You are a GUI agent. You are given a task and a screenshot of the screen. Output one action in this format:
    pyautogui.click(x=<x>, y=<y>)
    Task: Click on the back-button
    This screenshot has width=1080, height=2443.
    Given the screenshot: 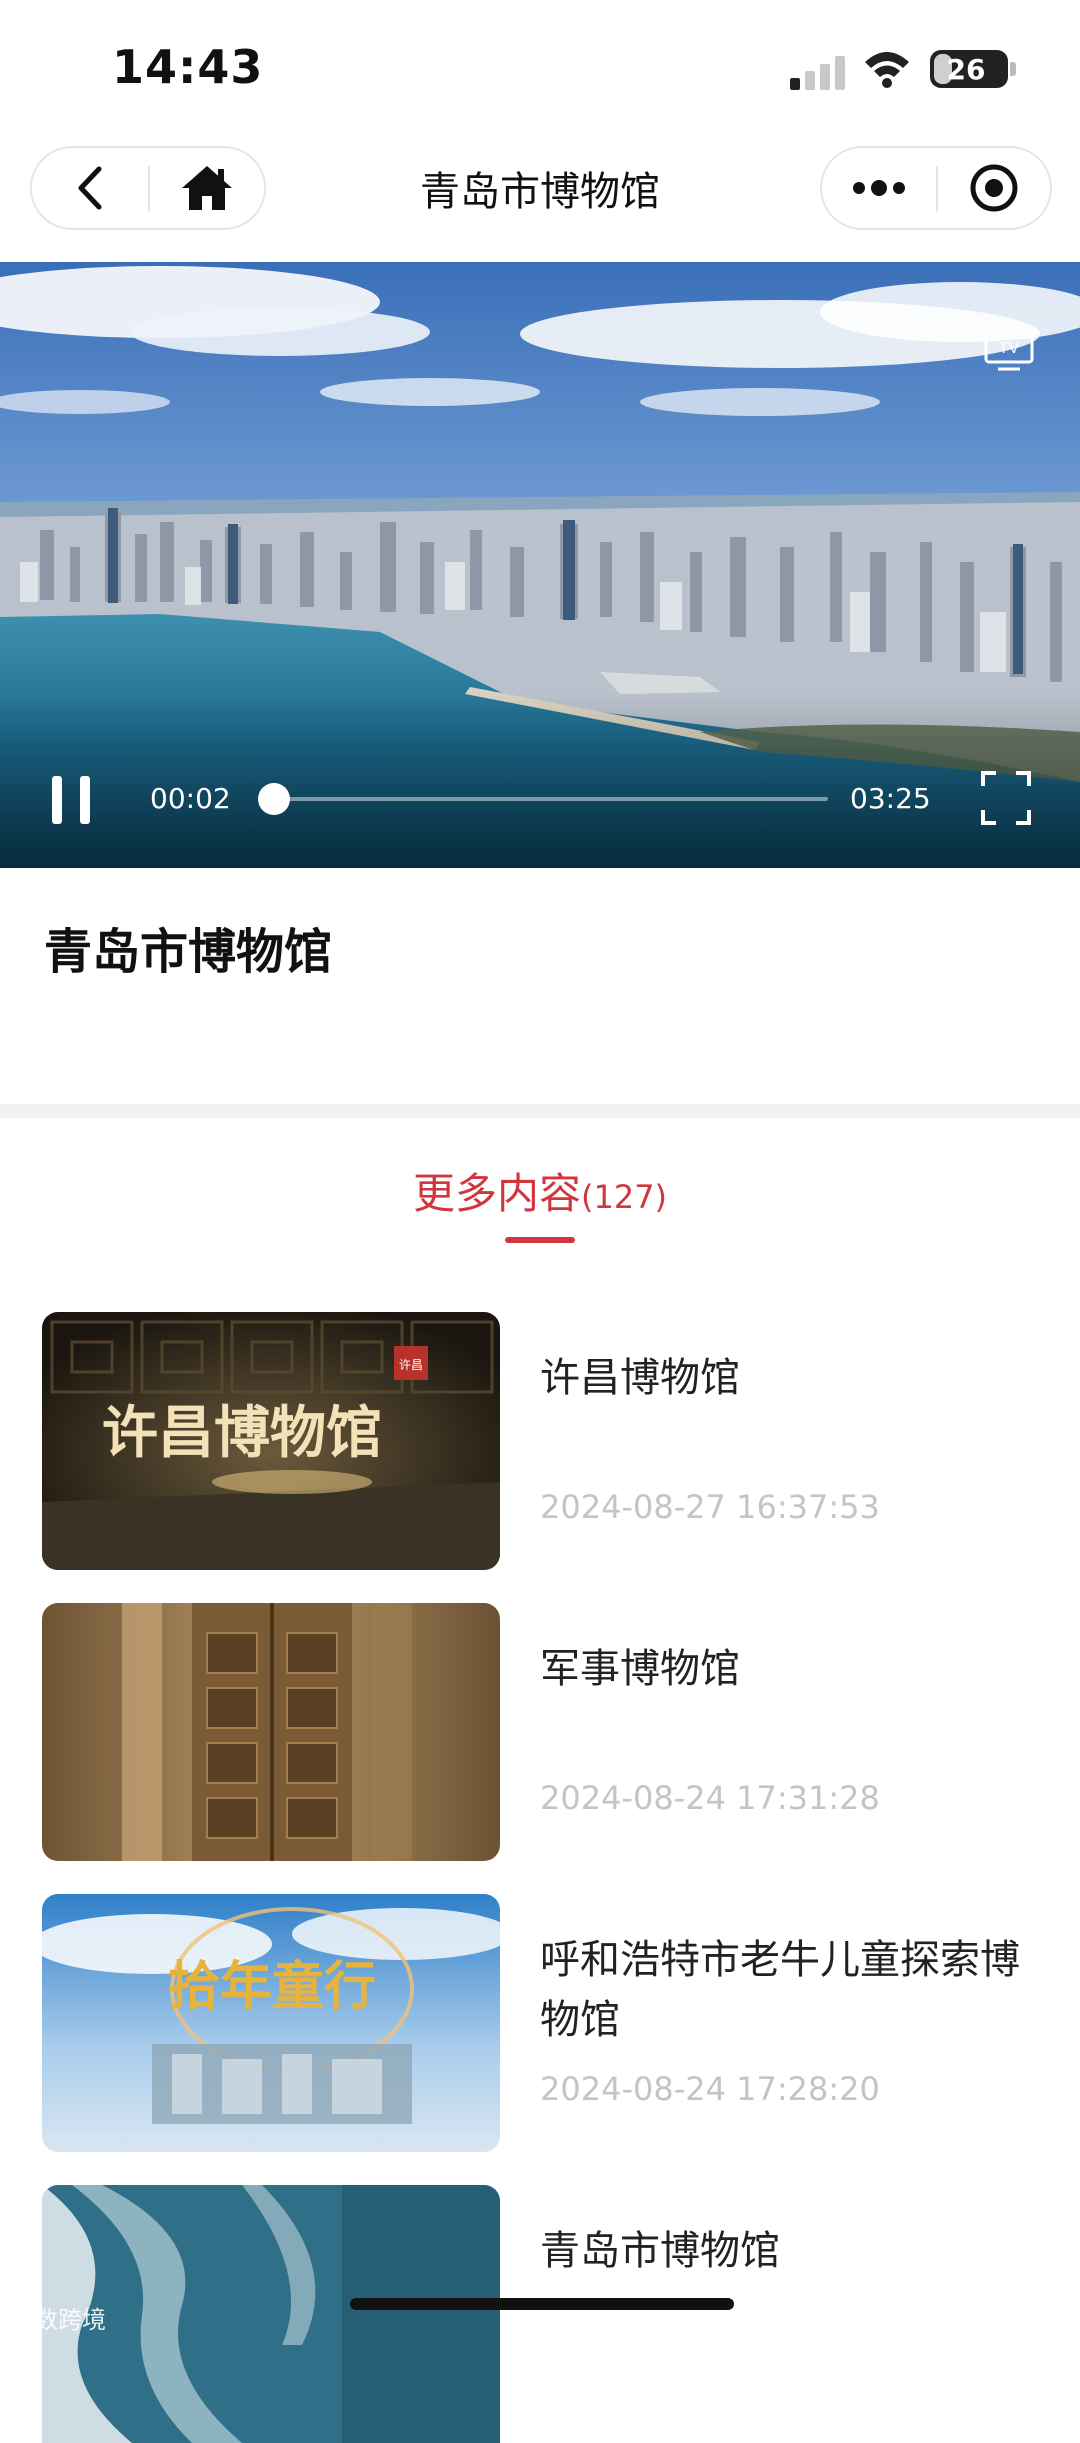 What is the action you would take?
    pyautogui.click(x=90, y=188)
    